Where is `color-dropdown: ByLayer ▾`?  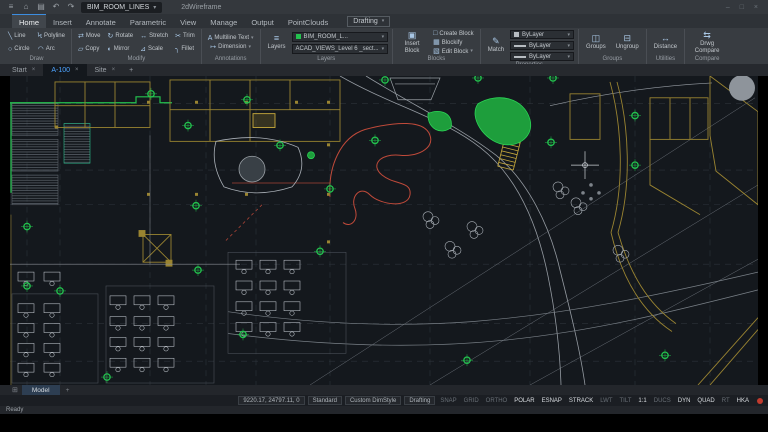
color-dropdown: ByLayer ▾ is located at coordinates (542, 34).